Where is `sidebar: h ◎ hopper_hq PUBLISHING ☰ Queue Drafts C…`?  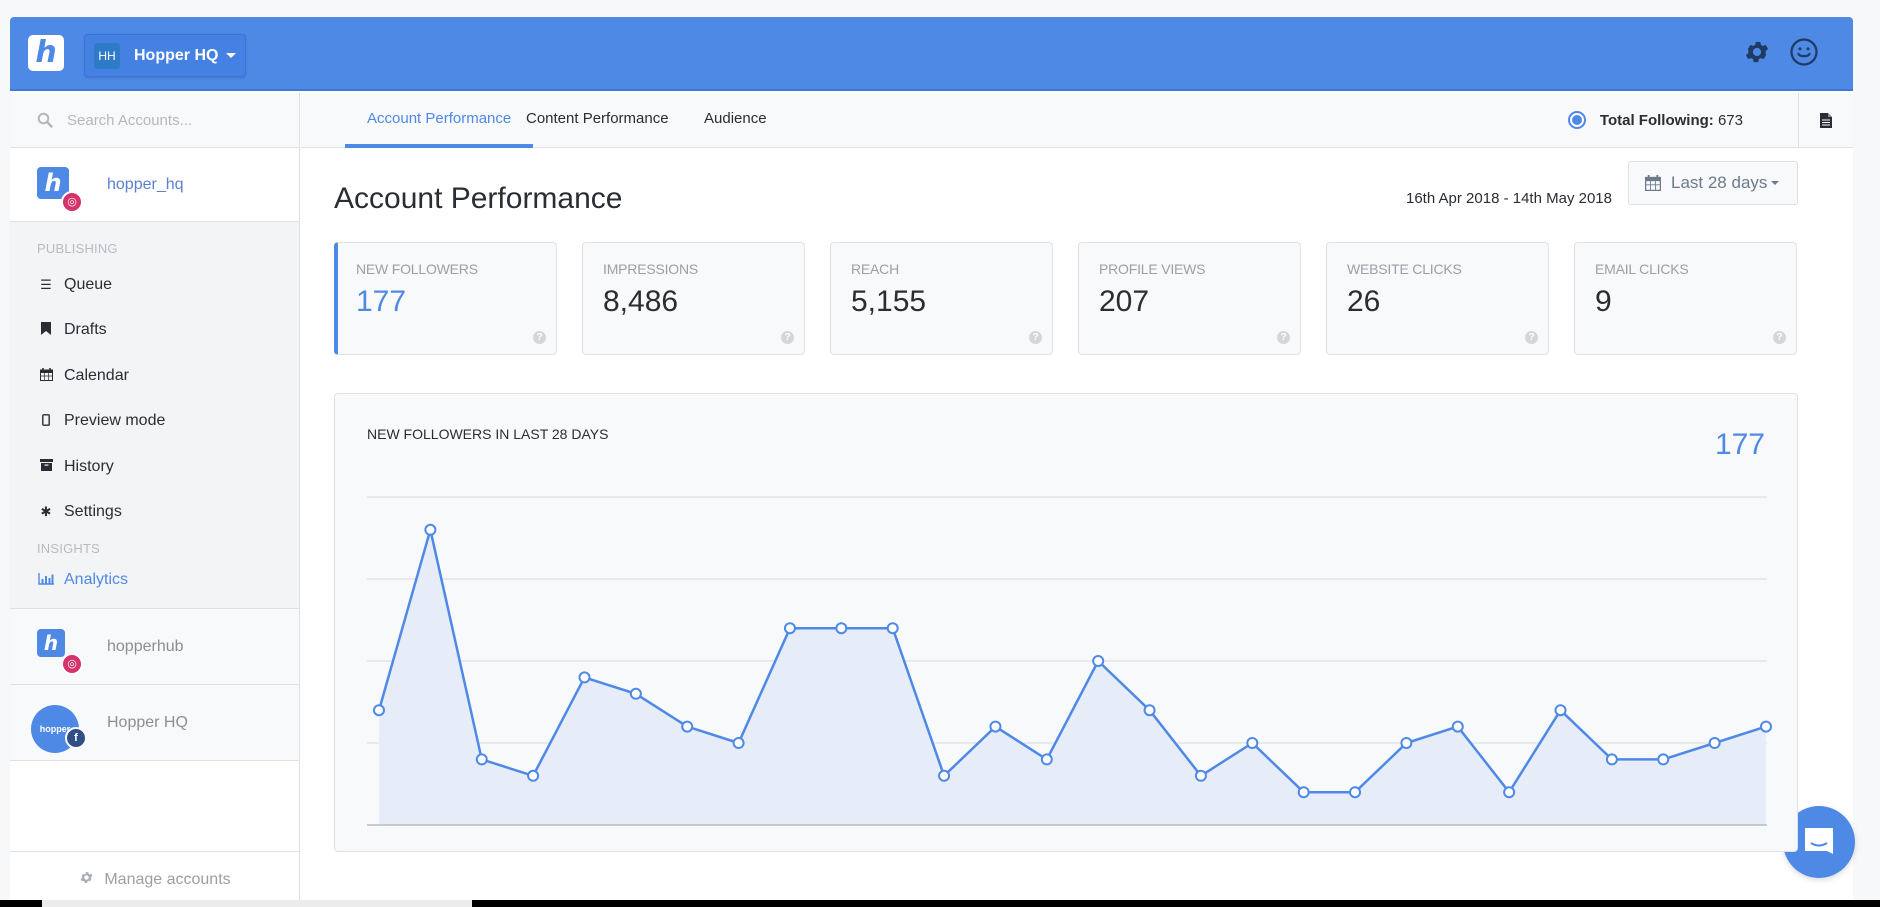
sidebar: h ◎ hopper_hq PUBLISHING ☰ Queue Drafts C… is located at coordinates (155, 500).